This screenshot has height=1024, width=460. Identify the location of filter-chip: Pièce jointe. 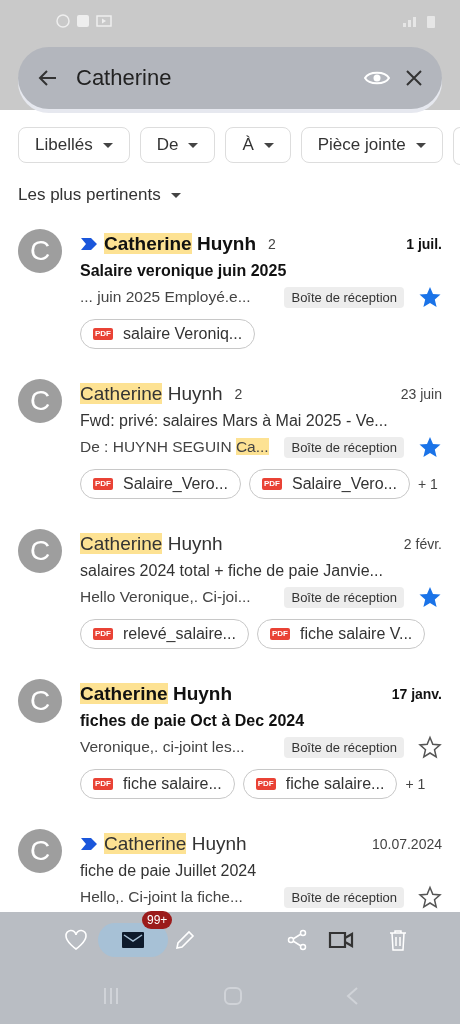
(371, 145).